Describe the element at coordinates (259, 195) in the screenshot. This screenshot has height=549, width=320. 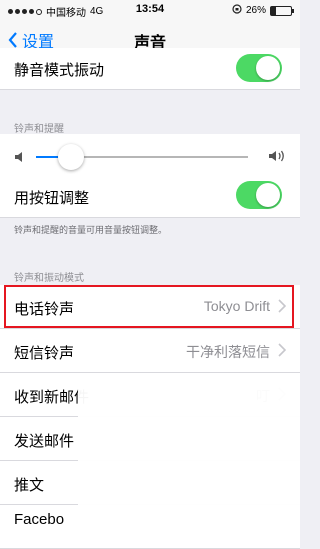
I see `use-buttons-toggle` at that location.